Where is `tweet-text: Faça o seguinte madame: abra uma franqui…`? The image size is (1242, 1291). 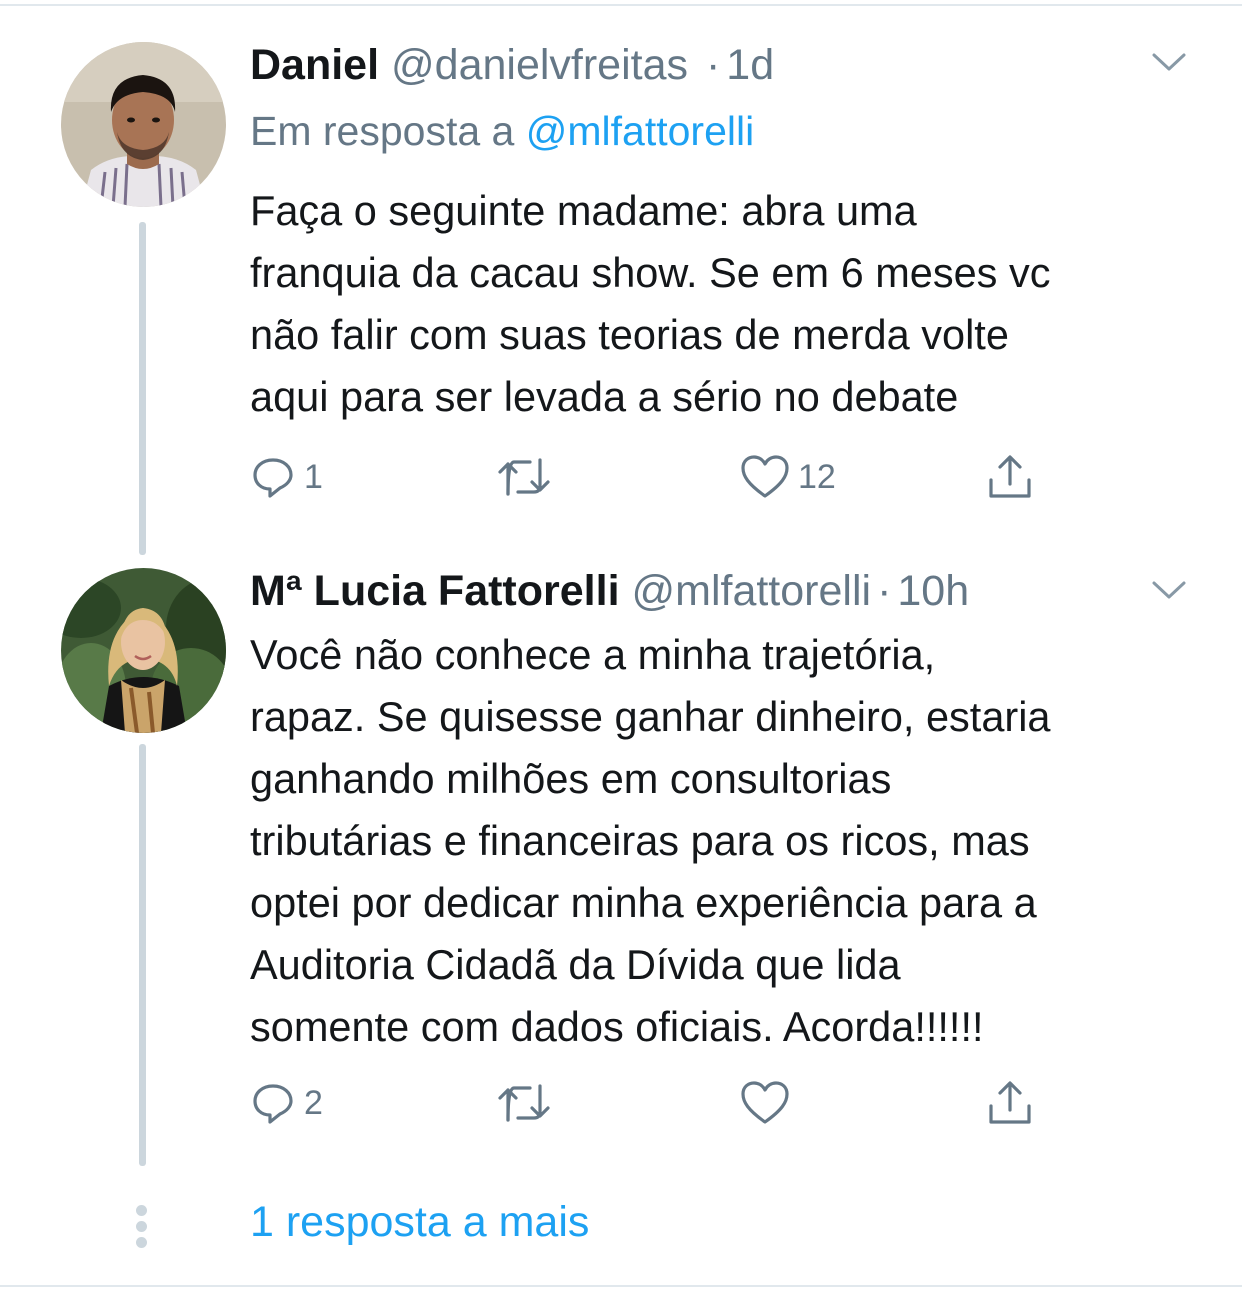 tweet-text: Faça o seguinte madame: abra uma franqui… is located at coordinates (725, 304).